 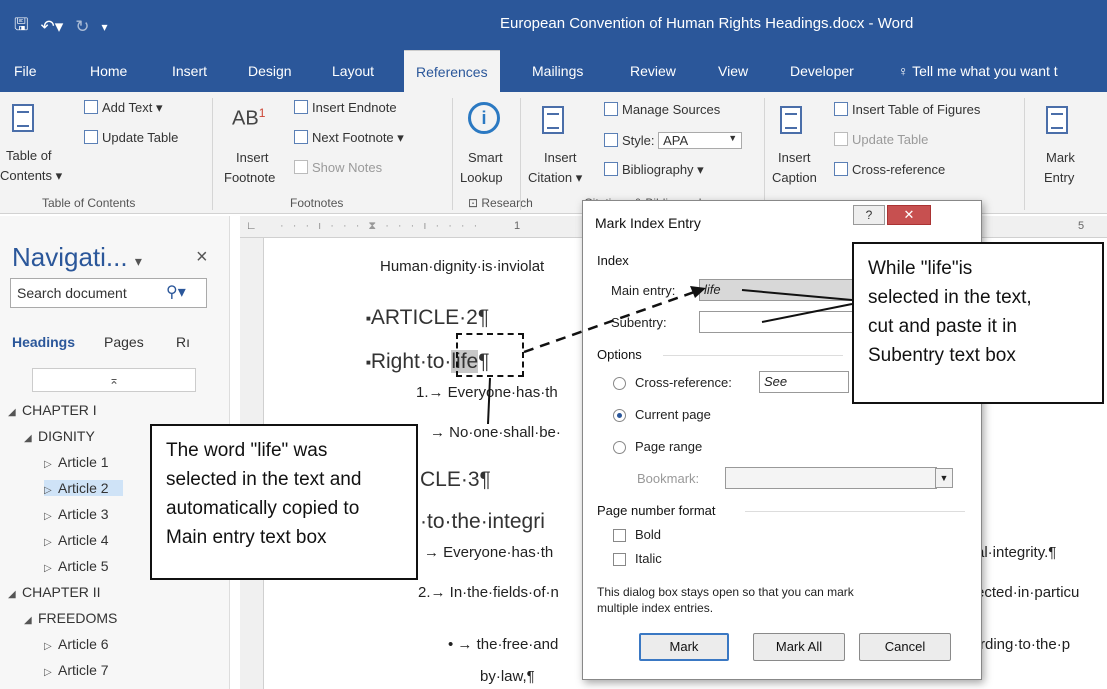 What do you see at coordinates (353, 71) in the screenshot?
I see `tab-layout: Layout` at bounding box center [353, 71].